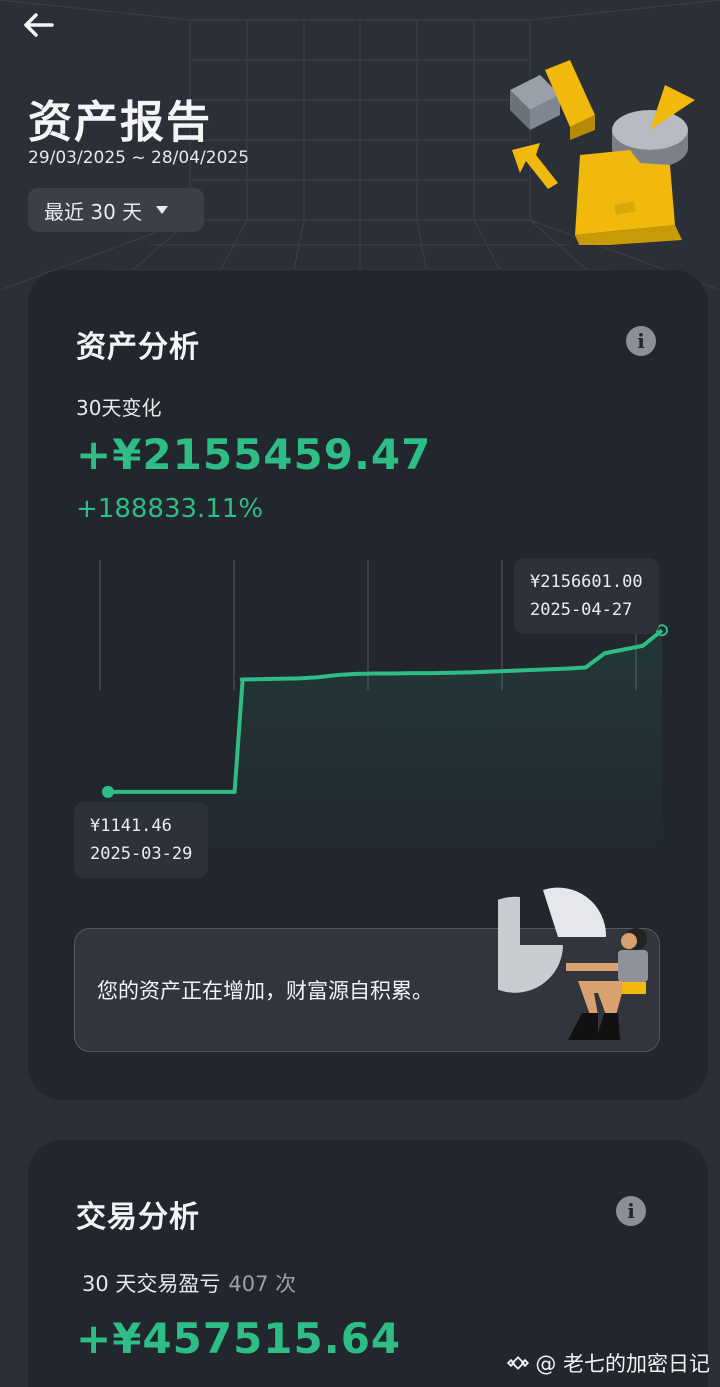 Image resolution: width=720 pixels, height=1387 pixels. Describe the element at coordinates (239, 1338) in the screenshot. I see `trade-pnl-value: +¥457515.64` at that location.